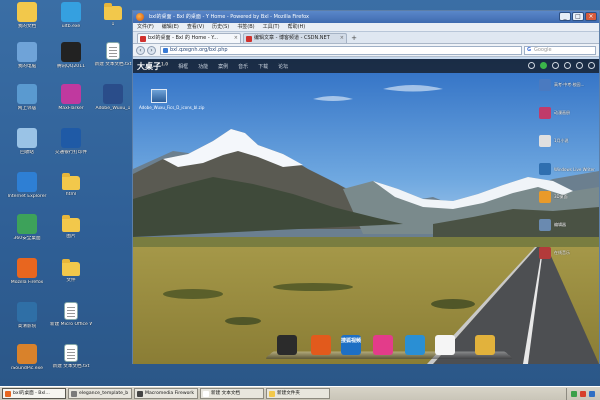 The height and width of the screenshot is (400, 600). What do you see at coordinates (27, 322) in the screenshot?
I see `desktop-icon: 高清影院` at bounding box center [27, 322].